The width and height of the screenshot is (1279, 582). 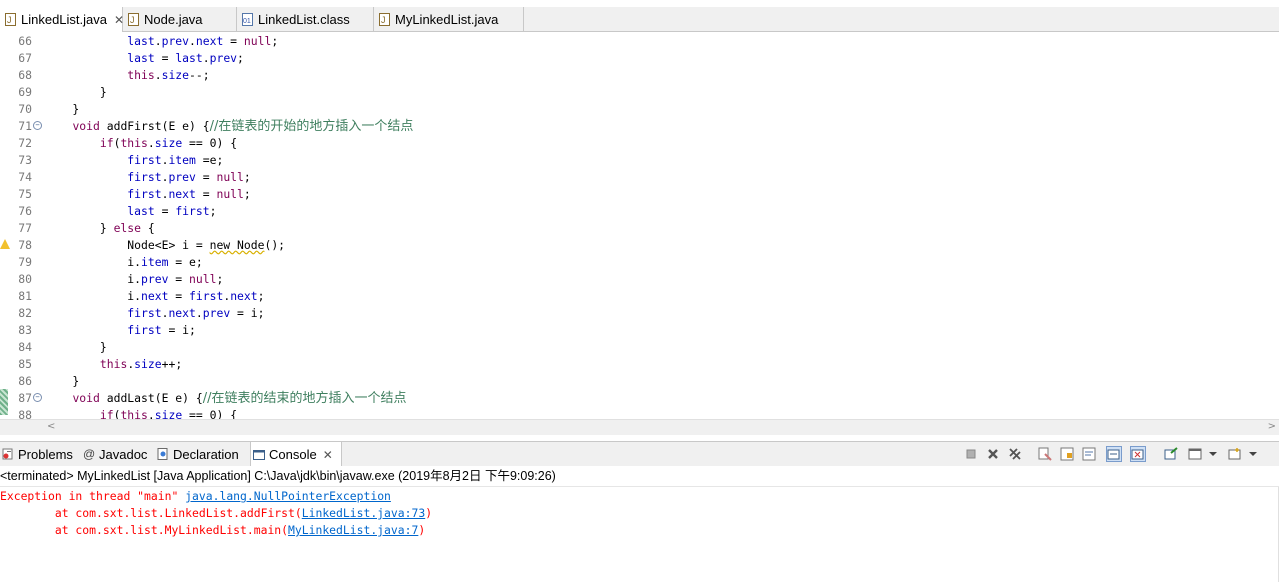 What do you see at coordinates (305, 19) in the screenshot?
I see `tab-linkedlist-class: 01 LinkedList.class` at bounding box center [305, 19].